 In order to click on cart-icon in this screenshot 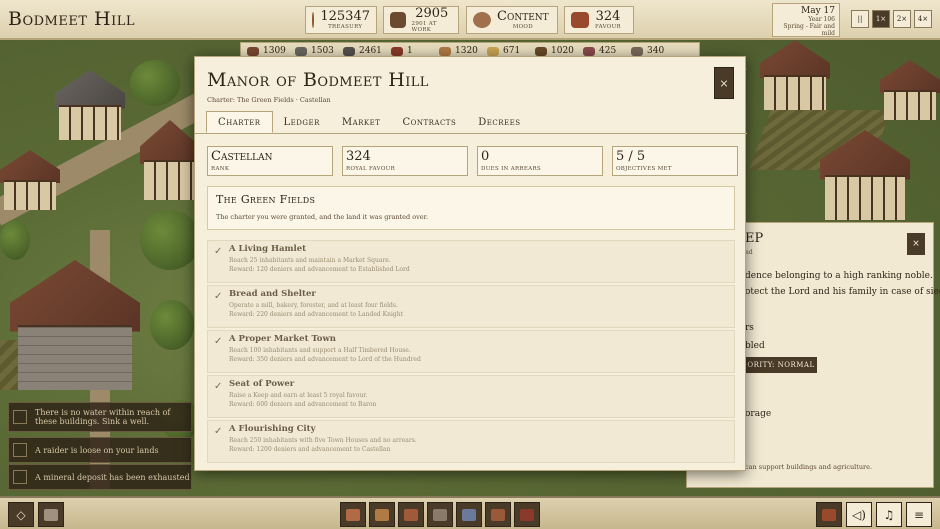, I will do `click(498, 514)`.